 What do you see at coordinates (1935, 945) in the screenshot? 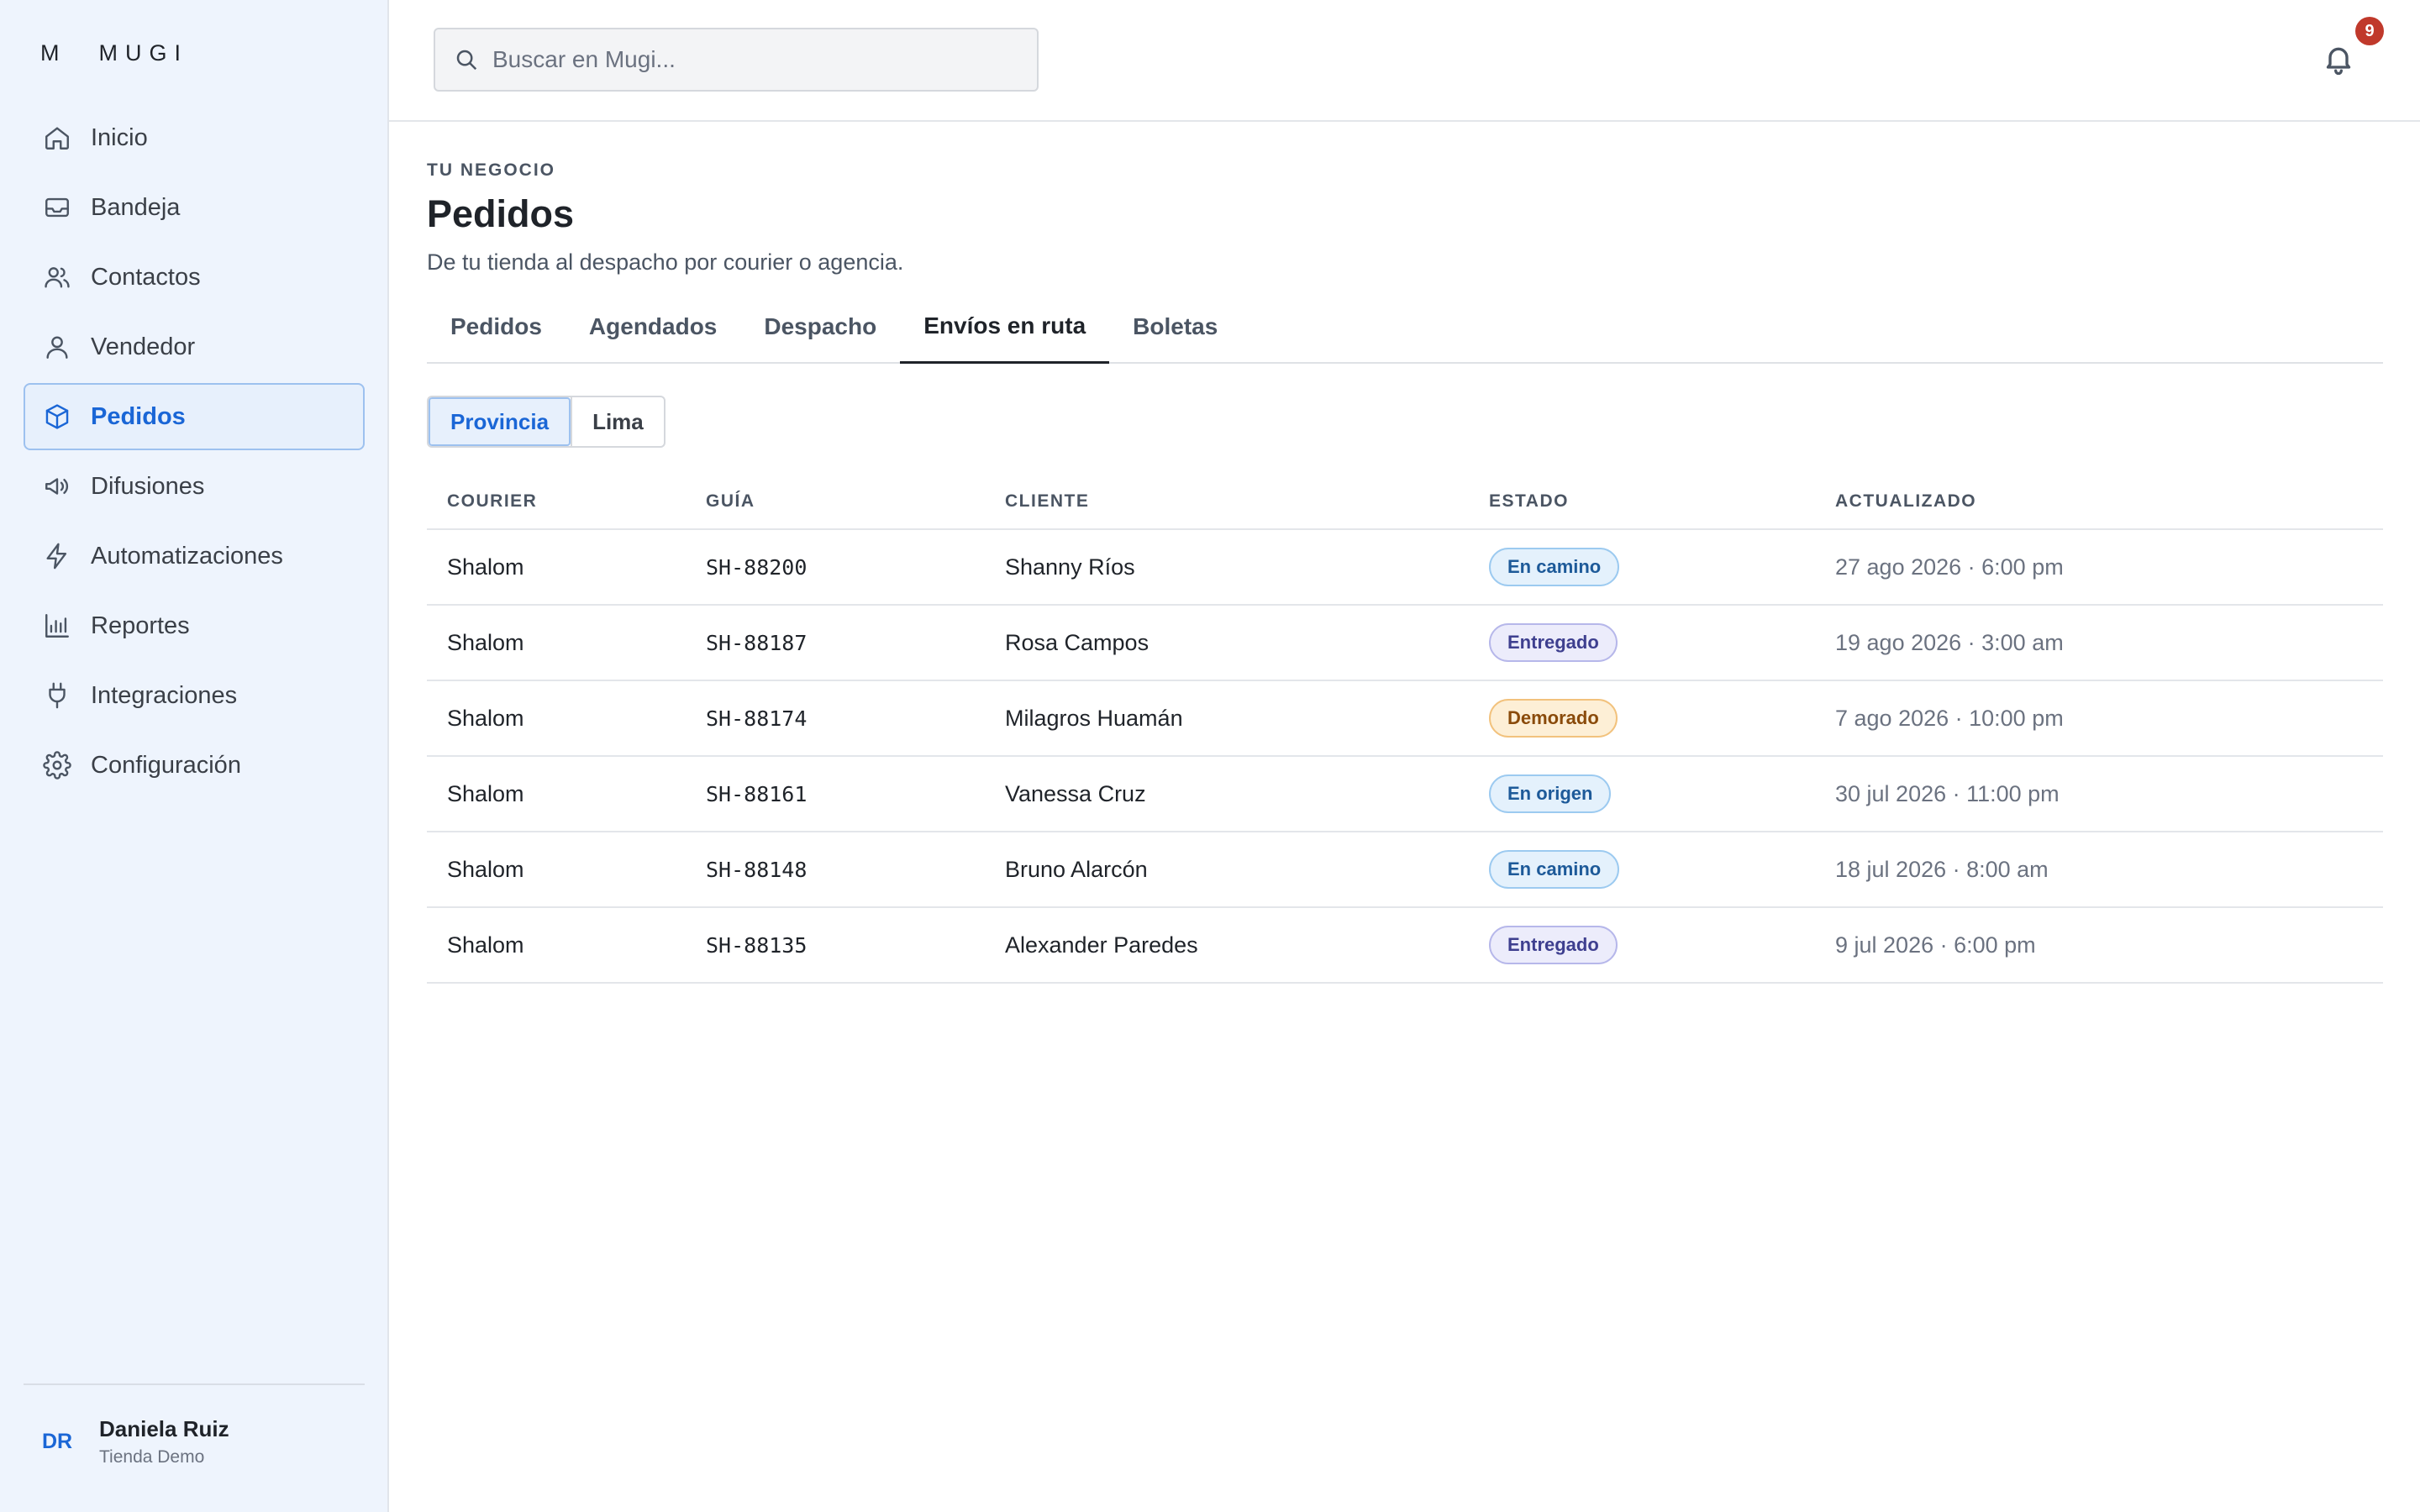
I see `cell-actualizado: 9 jul 2026 · 6:00 pm` at bounding box center [1935, 945].